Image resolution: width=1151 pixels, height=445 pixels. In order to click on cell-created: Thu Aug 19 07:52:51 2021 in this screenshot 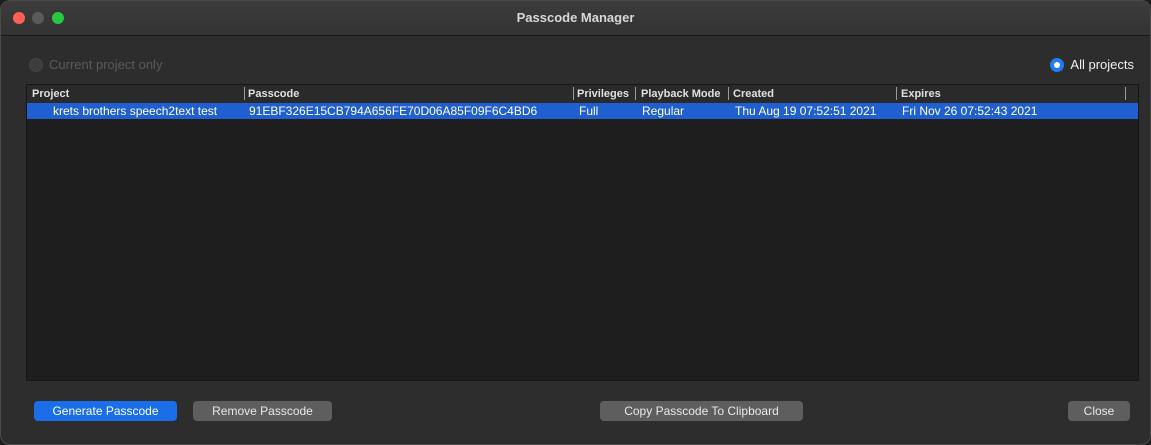, I will do `click(806, 111)`.